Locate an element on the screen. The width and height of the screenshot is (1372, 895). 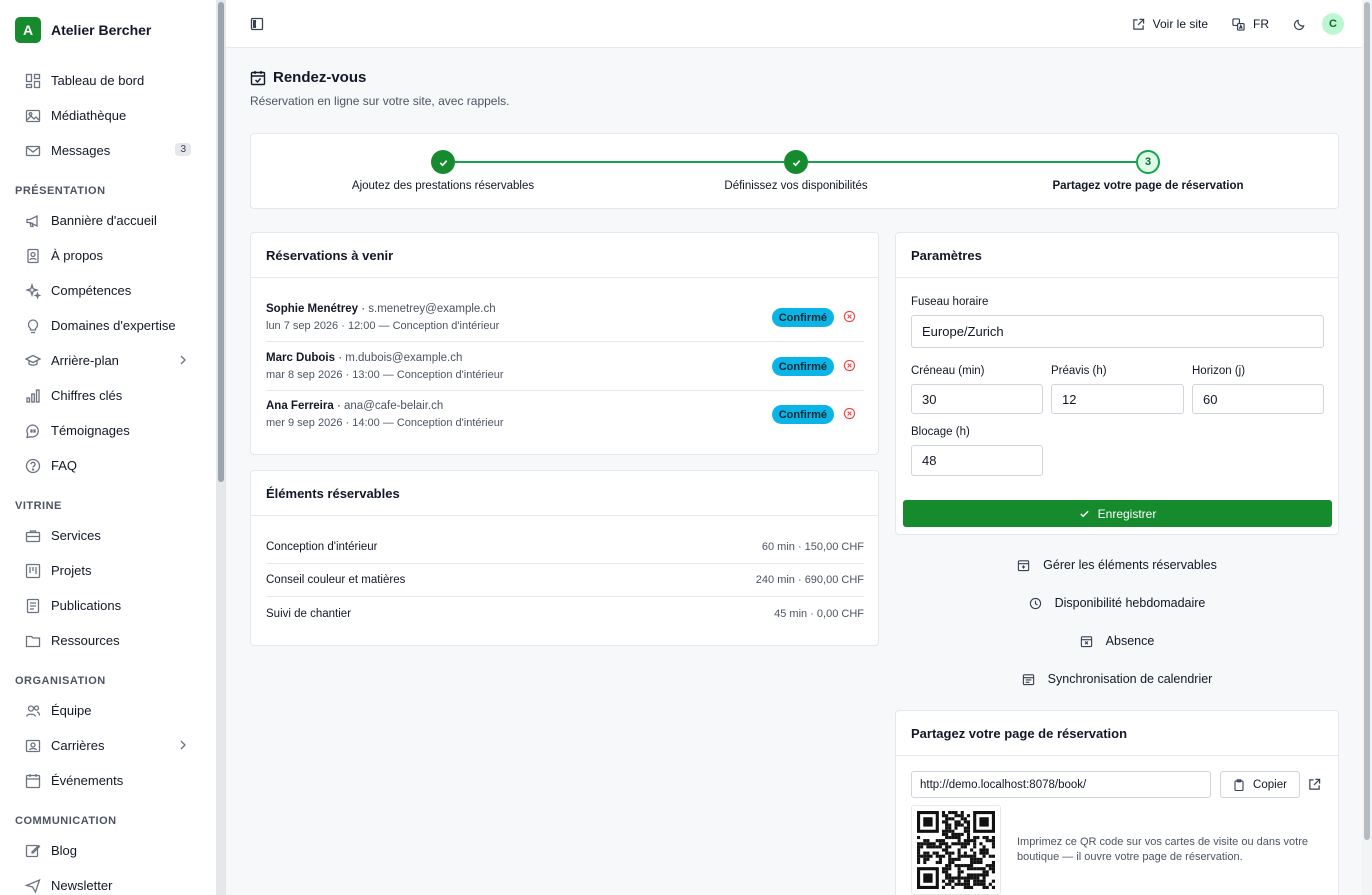
brand: A Atelier Bercher is located at coordinates (83, 30).